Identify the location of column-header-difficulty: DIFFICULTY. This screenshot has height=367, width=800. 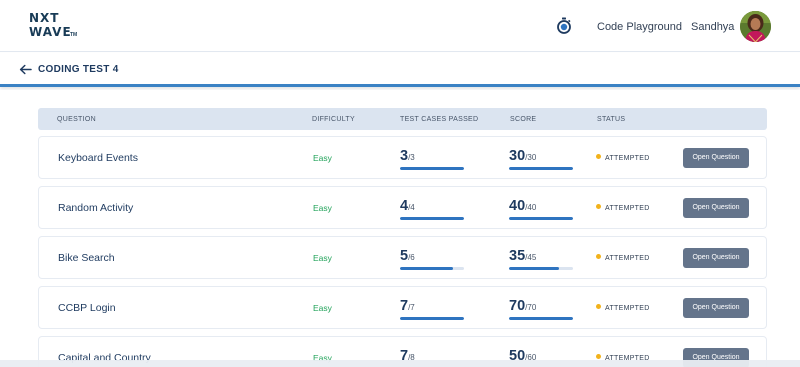
(333, 119).